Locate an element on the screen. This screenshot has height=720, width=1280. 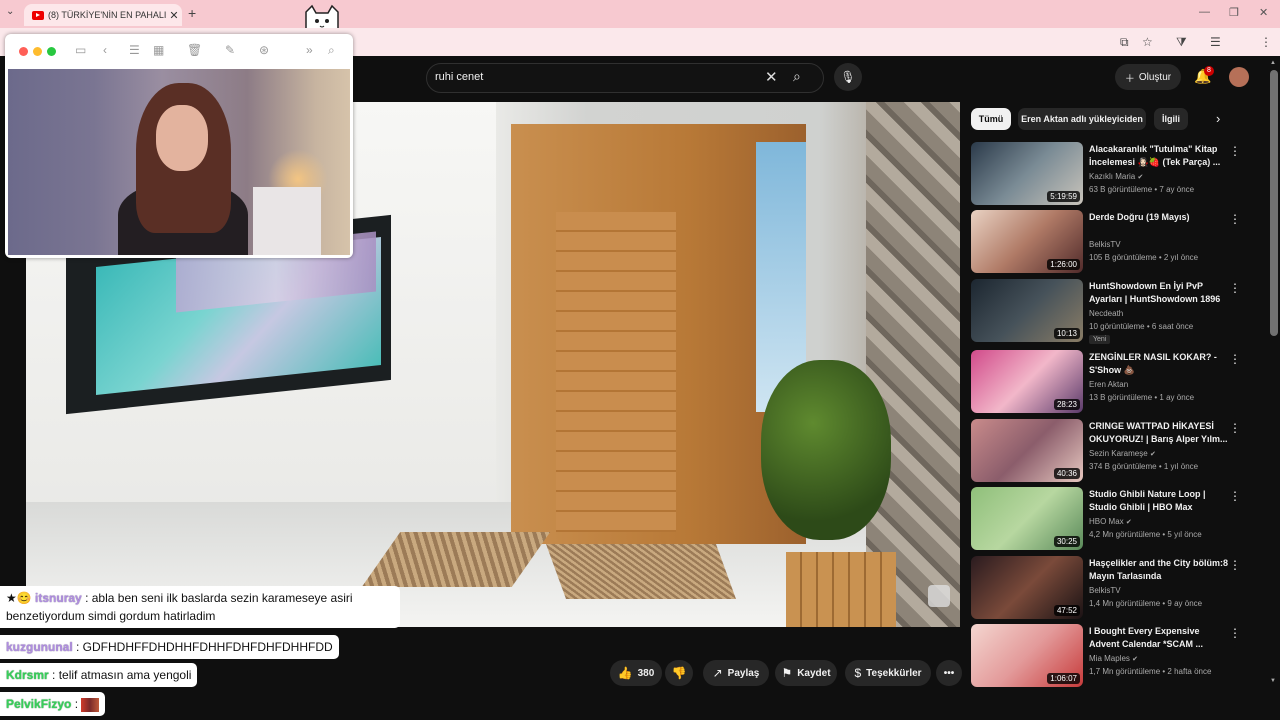
verified-check-icon: ✔ is located at coordinates (1135, 659).